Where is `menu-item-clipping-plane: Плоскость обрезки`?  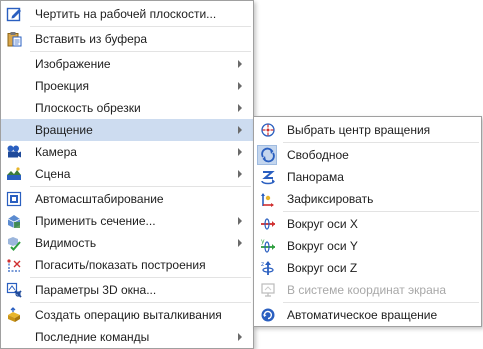
menu-item-clipping-plane: Плоскость обрезки is located at coordinates (127, 108).